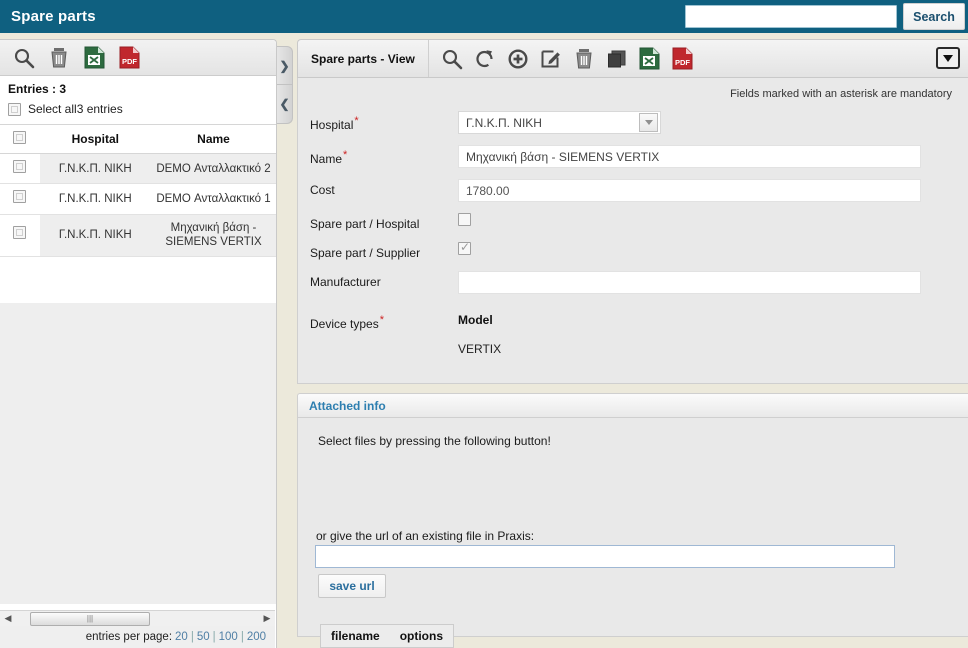 The image size is (968, 648). Describe the element at coordinates (479, 333) in the screenshot. I see `device-types-table: Model VERTIX` at that location.